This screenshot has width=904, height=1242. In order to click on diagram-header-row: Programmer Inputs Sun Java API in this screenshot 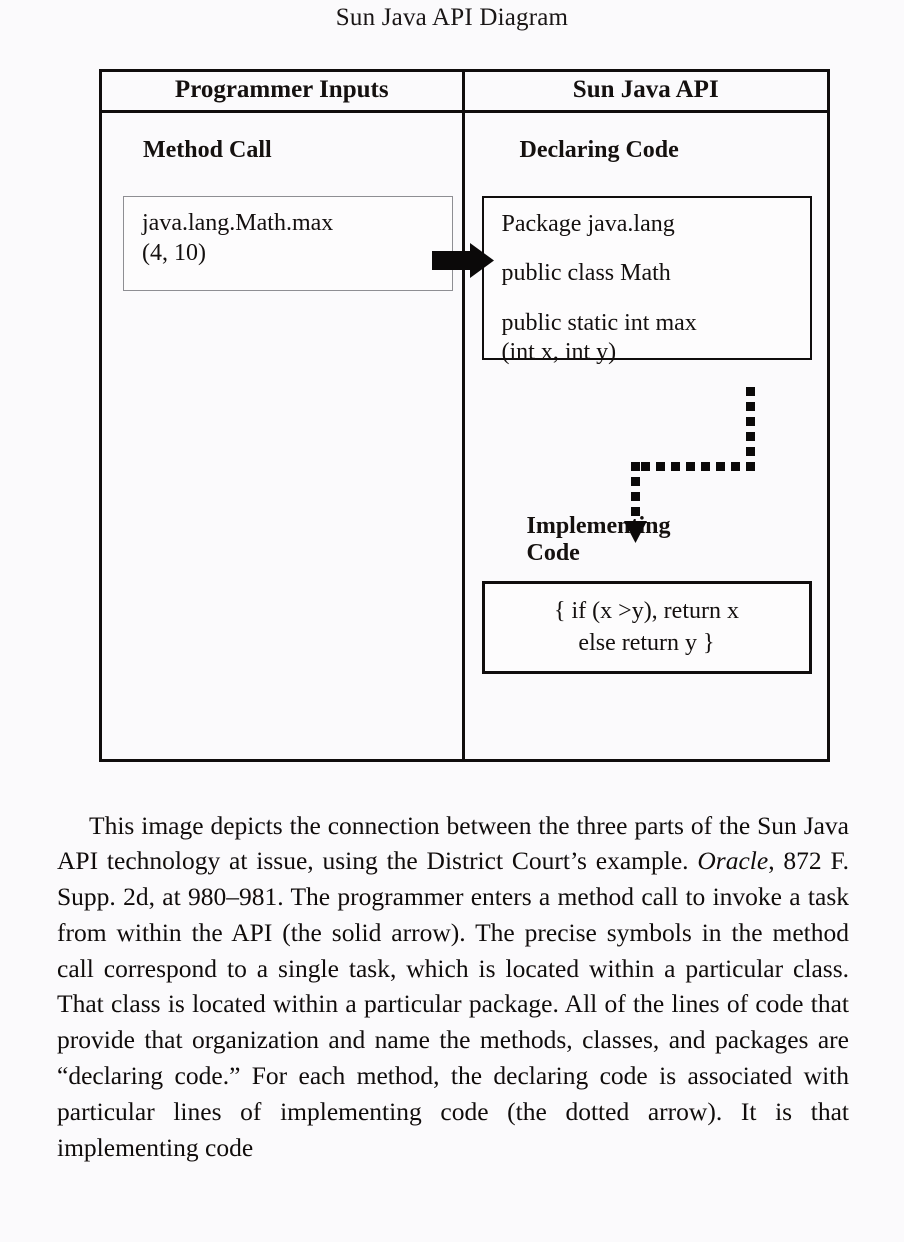, I will do `click(464, 92)`.